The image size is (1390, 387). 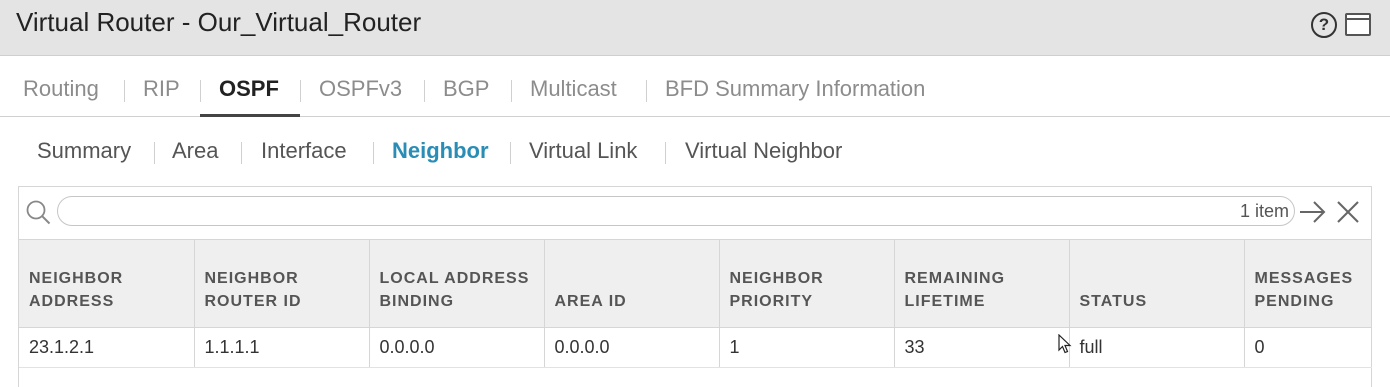 What do you see at coordinates (1264, 211) in the screenshot?
I see `item-count: 1 item` at bounding box center [1264, 211].